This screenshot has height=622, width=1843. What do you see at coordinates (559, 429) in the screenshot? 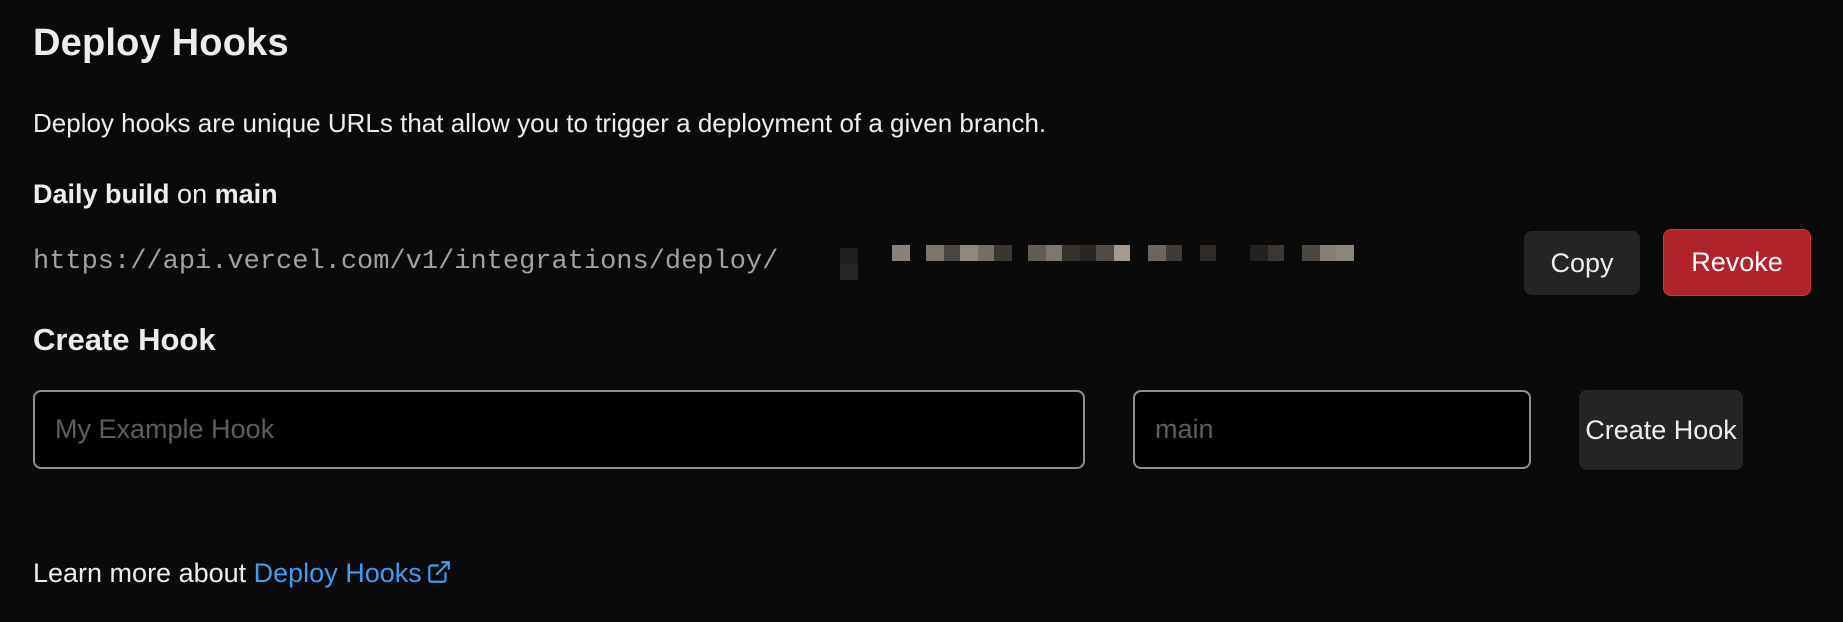
I see `hook-name-input` at bounding box center [559, 429].